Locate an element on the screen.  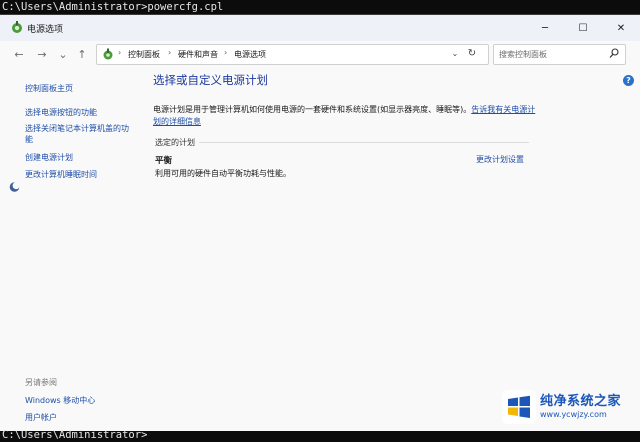
control-panel-icon is located at coordinates (108, 54).